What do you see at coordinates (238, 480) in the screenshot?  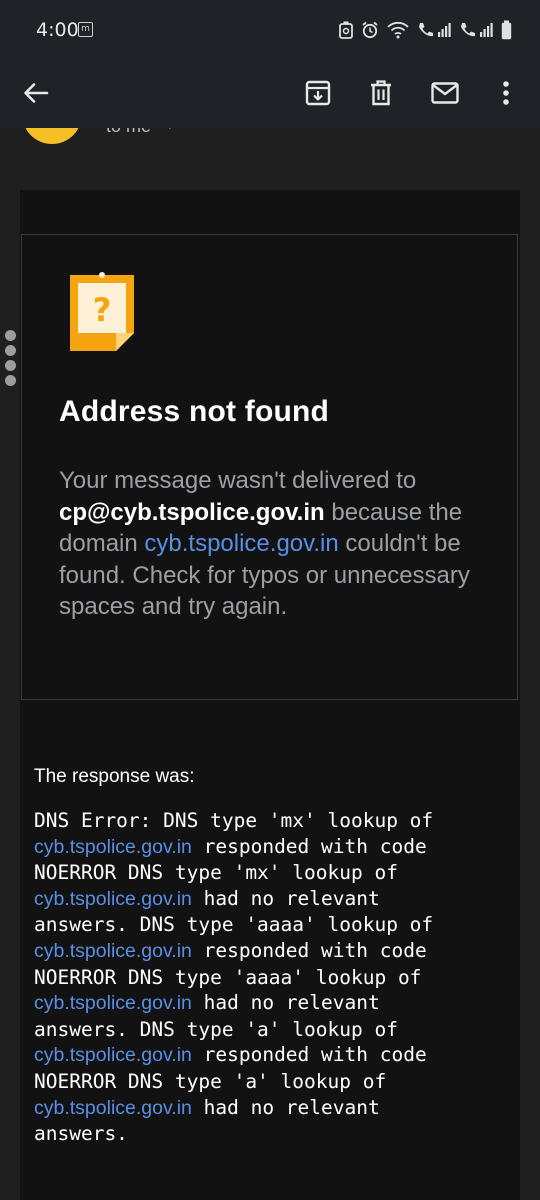 I see `message-intro: Your message wasn't delivered to` at bounding box center [238, 480].